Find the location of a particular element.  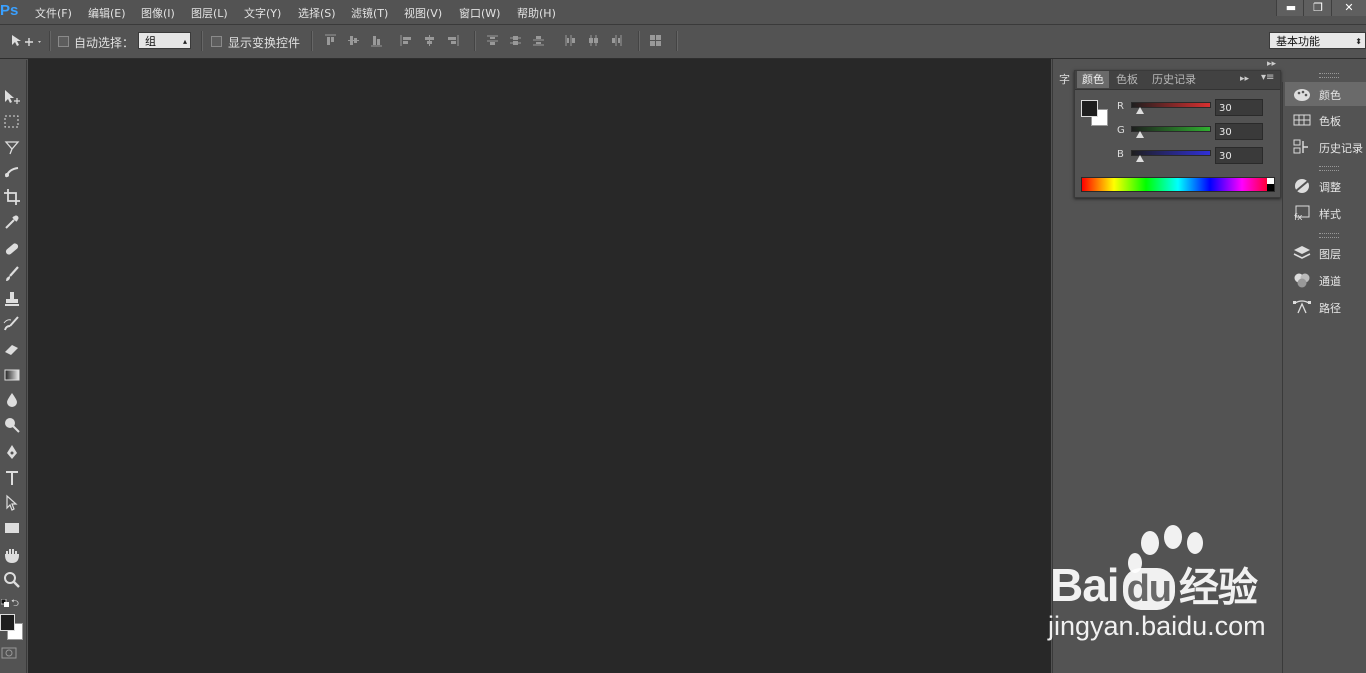

pen-tool-icon is located at coordinates (12, 452).